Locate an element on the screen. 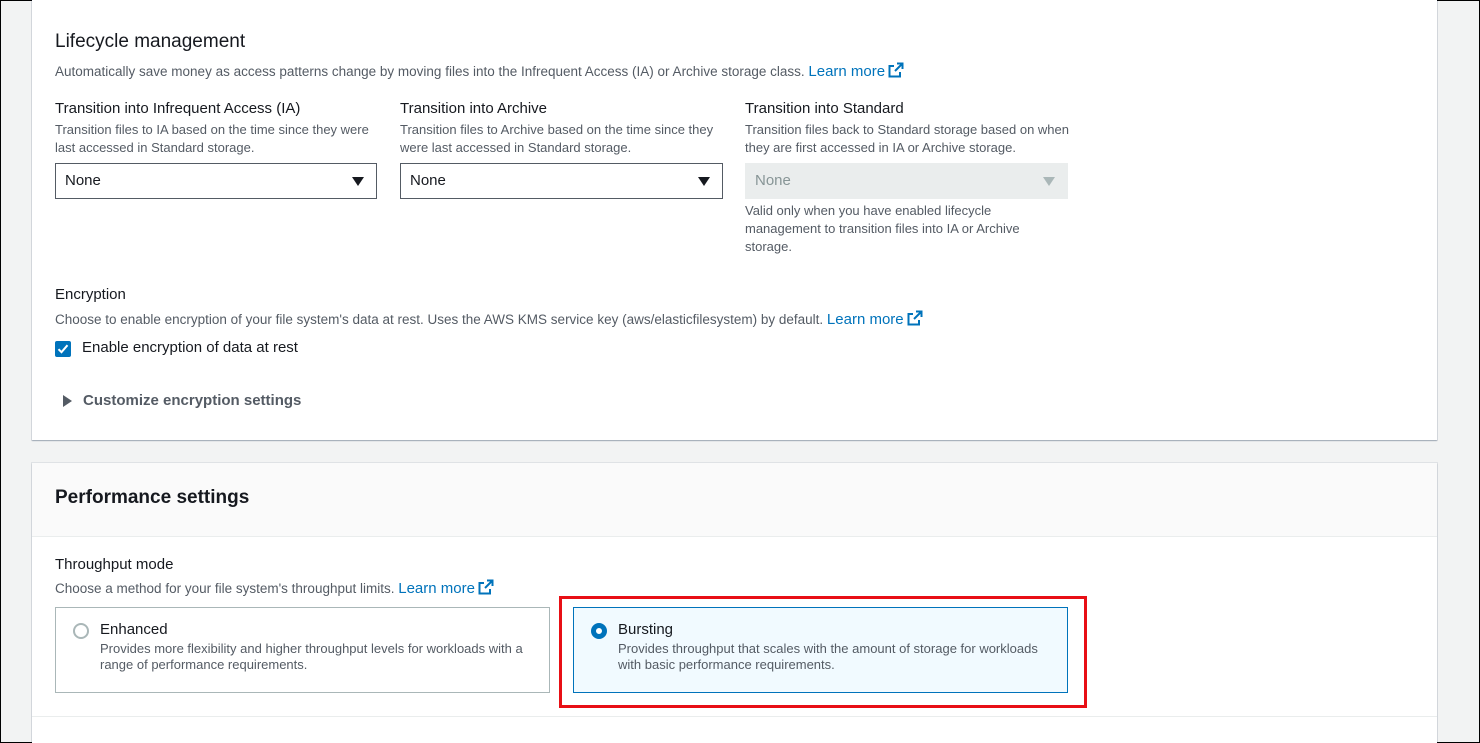  encryption-learn-more-link: Learn more is located at coordinates (875, 319).